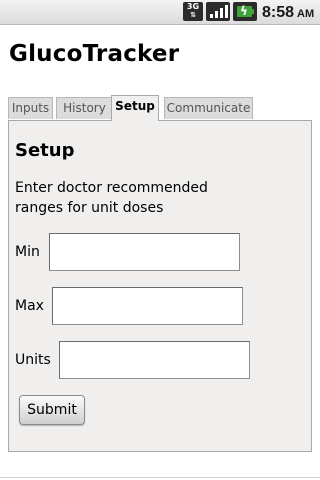 The width and height of the screenshot is (320, 480). I want to click on divider, so click(160, 477).